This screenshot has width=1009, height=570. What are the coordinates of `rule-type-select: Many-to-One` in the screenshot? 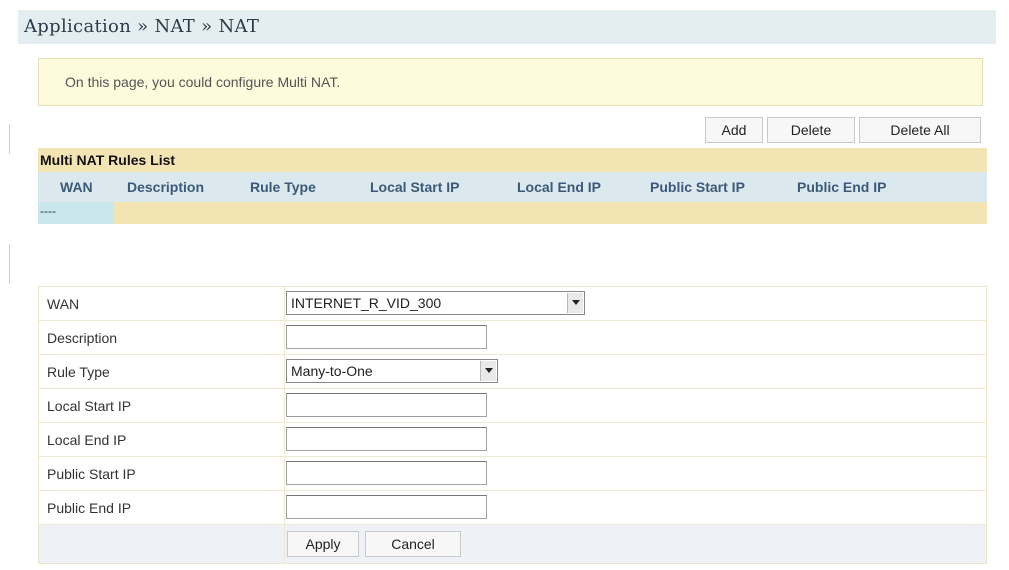 It's located at (392, 371).